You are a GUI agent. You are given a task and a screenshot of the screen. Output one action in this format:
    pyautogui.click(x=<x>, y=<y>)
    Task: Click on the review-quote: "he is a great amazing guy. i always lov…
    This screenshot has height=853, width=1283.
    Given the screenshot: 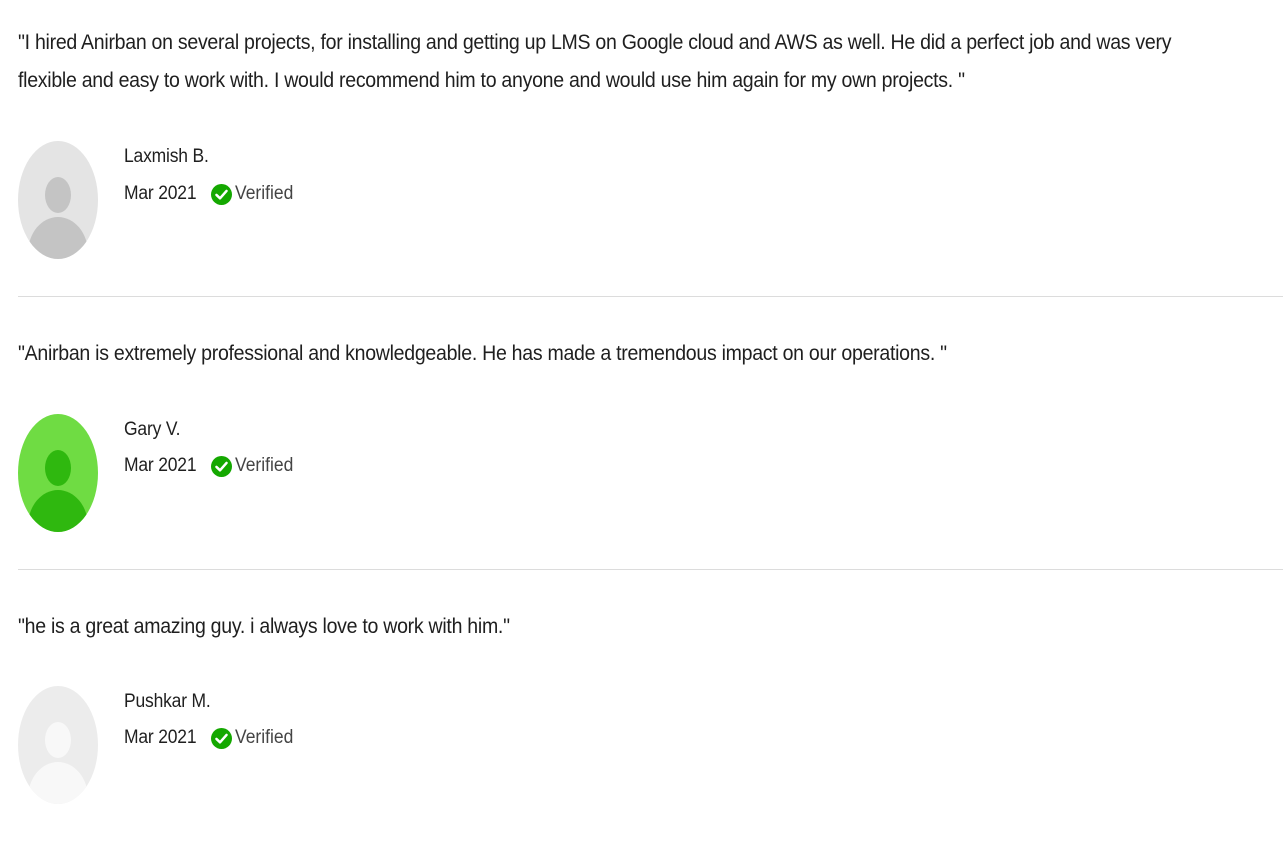 What is the action you would take?
    pyautogui.click(x=264, y=626)
    